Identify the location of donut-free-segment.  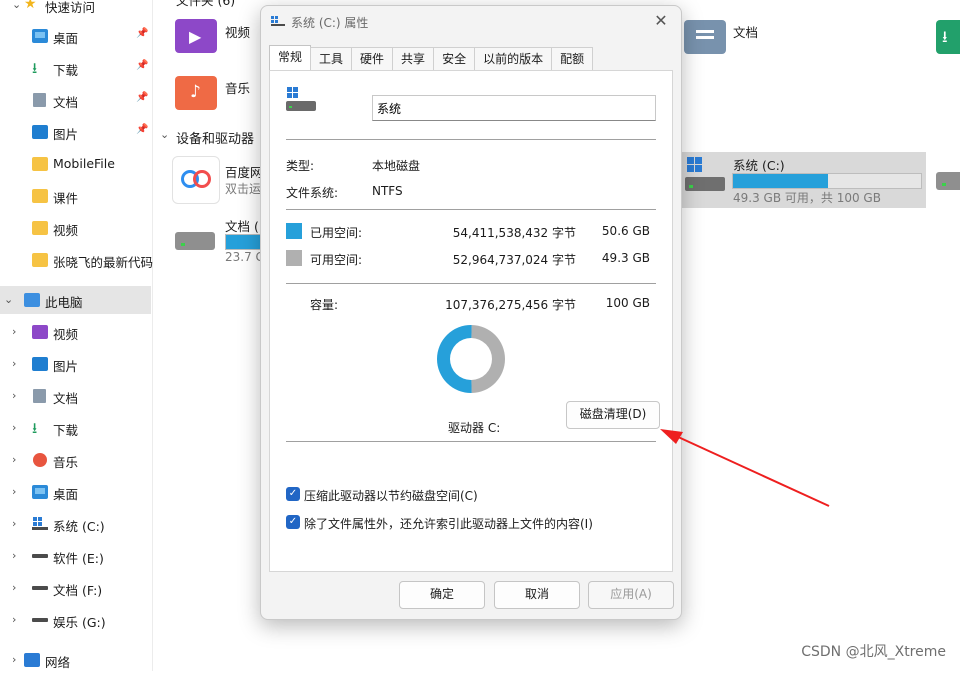
(488, 359).